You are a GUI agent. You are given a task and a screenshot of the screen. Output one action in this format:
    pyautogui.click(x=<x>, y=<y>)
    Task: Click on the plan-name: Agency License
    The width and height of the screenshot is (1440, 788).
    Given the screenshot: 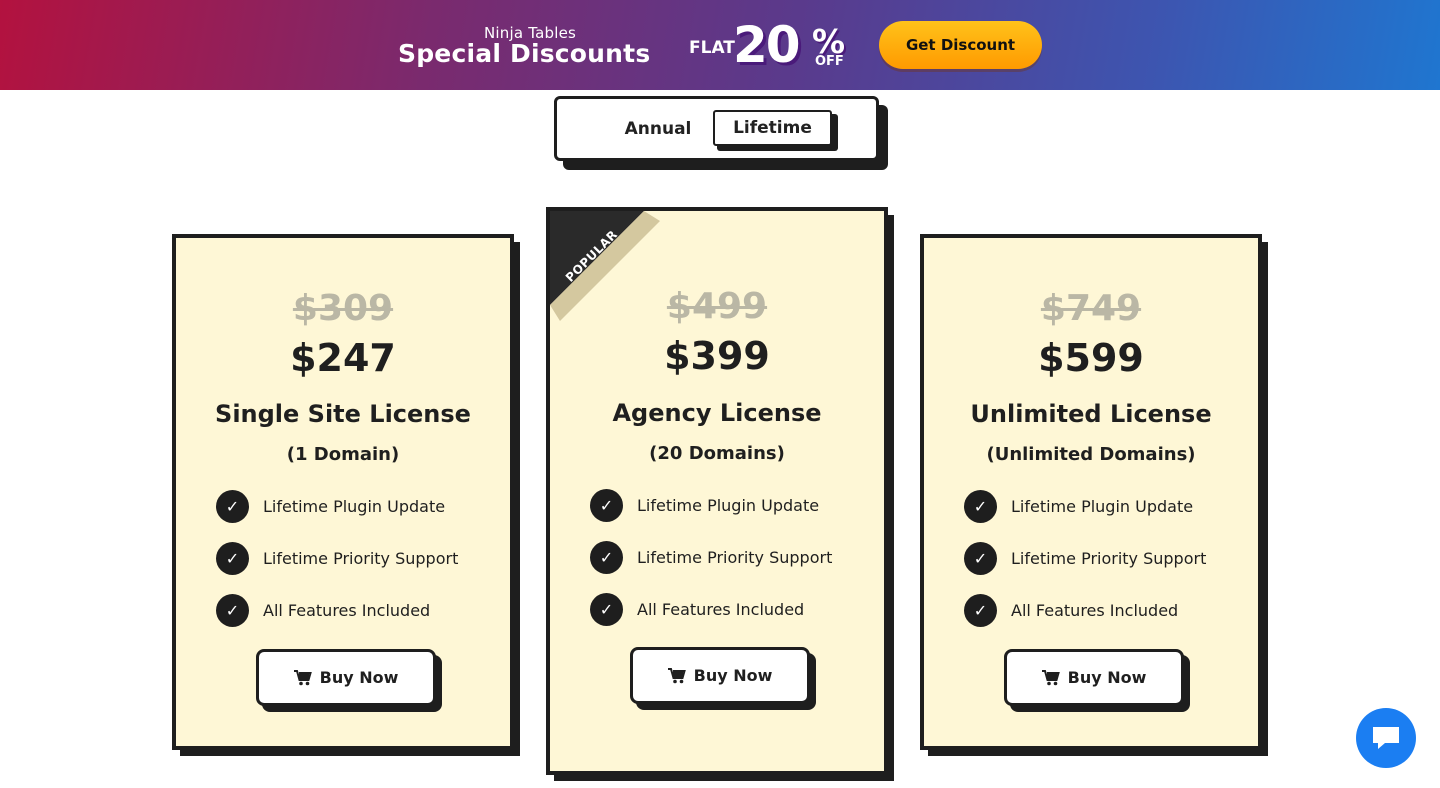 What is the action you would take?
    pyautogui.click(x=717, y=413)
    